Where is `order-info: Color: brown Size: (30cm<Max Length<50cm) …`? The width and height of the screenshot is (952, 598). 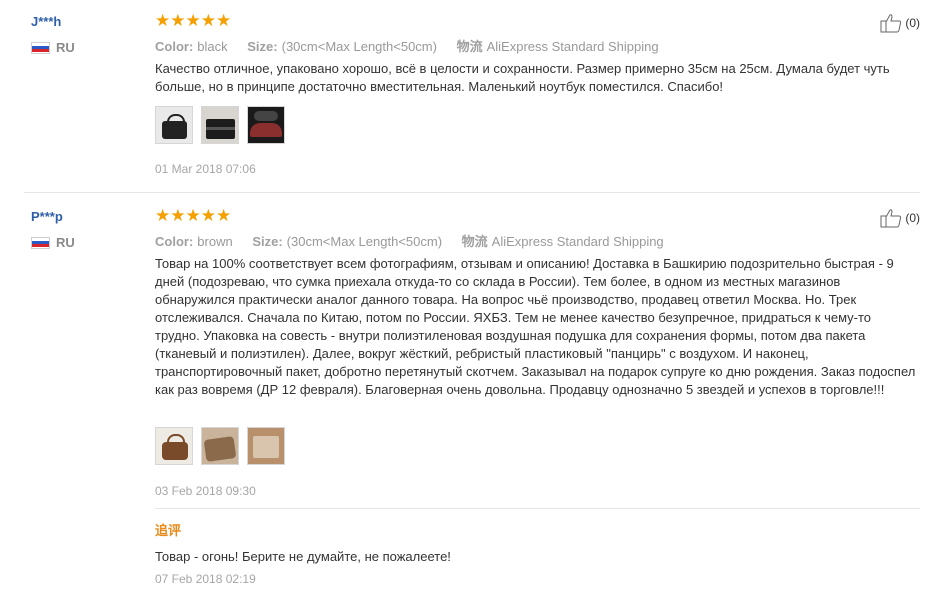
order-info: Color: brown Size: (30cm<Max Length<50cm) … is located at coordinates (417, 240).